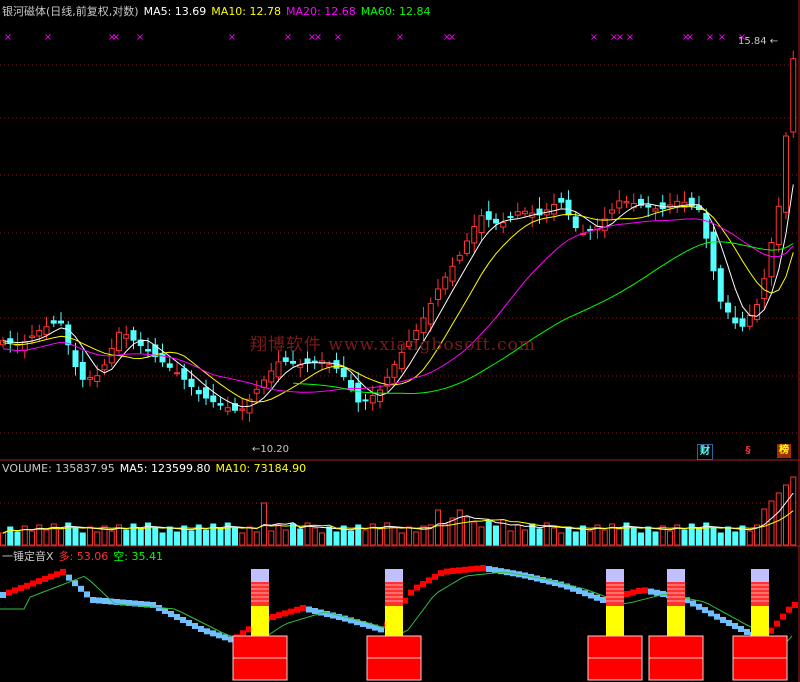 The width and height of the screenshot is (800, 682). I want to click on tag-2: §, so click(748, 451).